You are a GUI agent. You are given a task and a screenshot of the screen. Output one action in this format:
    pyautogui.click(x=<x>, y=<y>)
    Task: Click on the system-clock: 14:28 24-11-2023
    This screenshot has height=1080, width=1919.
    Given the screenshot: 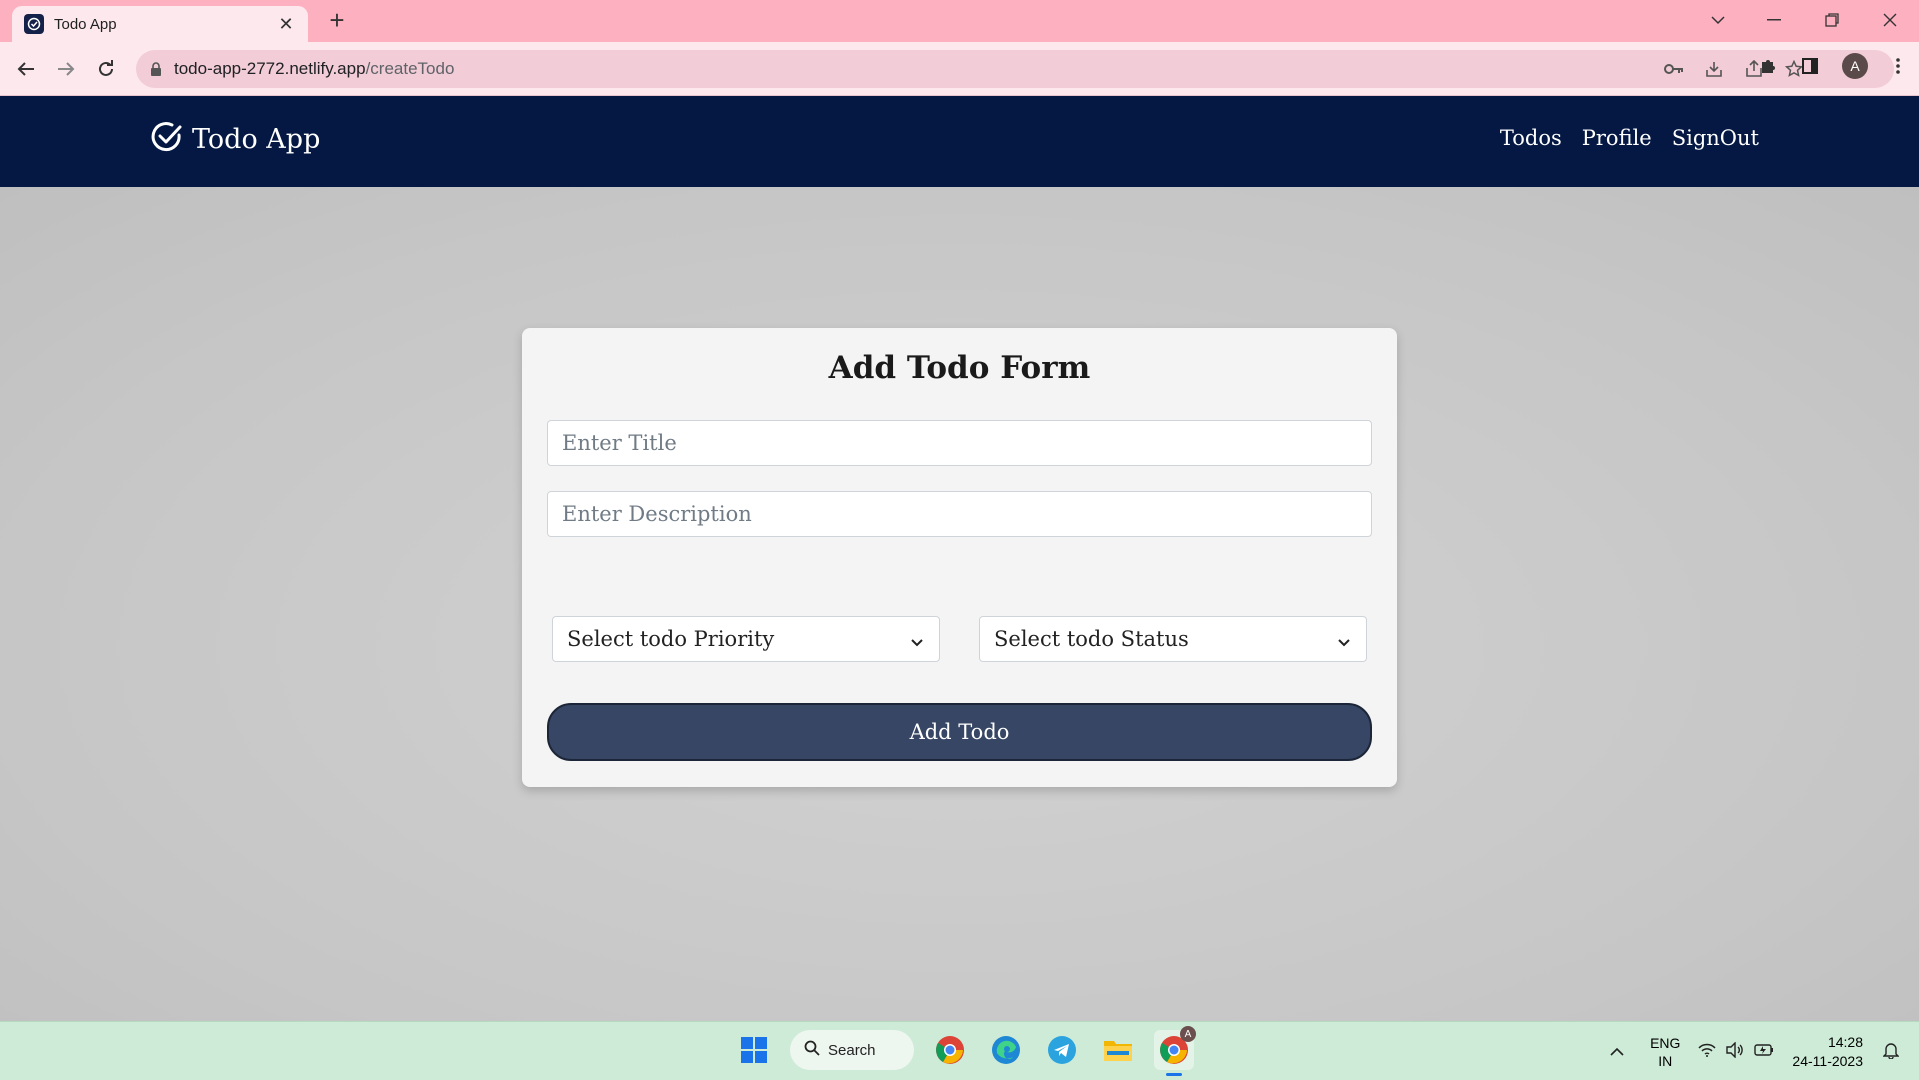 What is the action you would take?
    pyautogui.click(x=1827, y=1052)
    